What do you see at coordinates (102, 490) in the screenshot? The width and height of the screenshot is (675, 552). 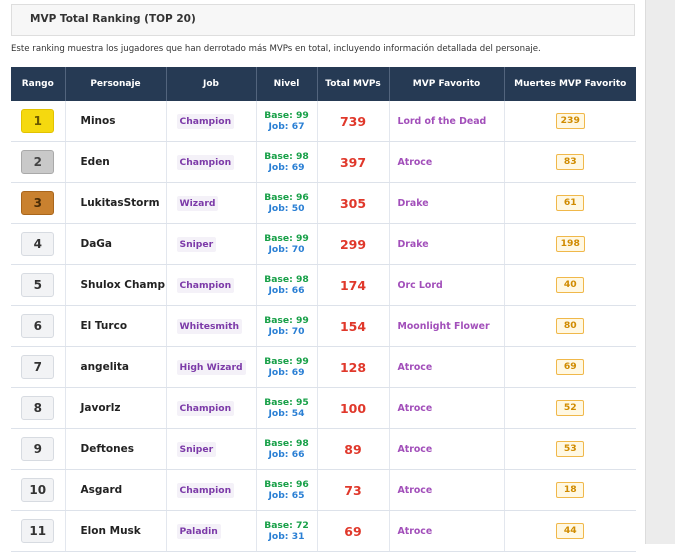 I see `character-name: Asgard` at bounding box center [102, 490].